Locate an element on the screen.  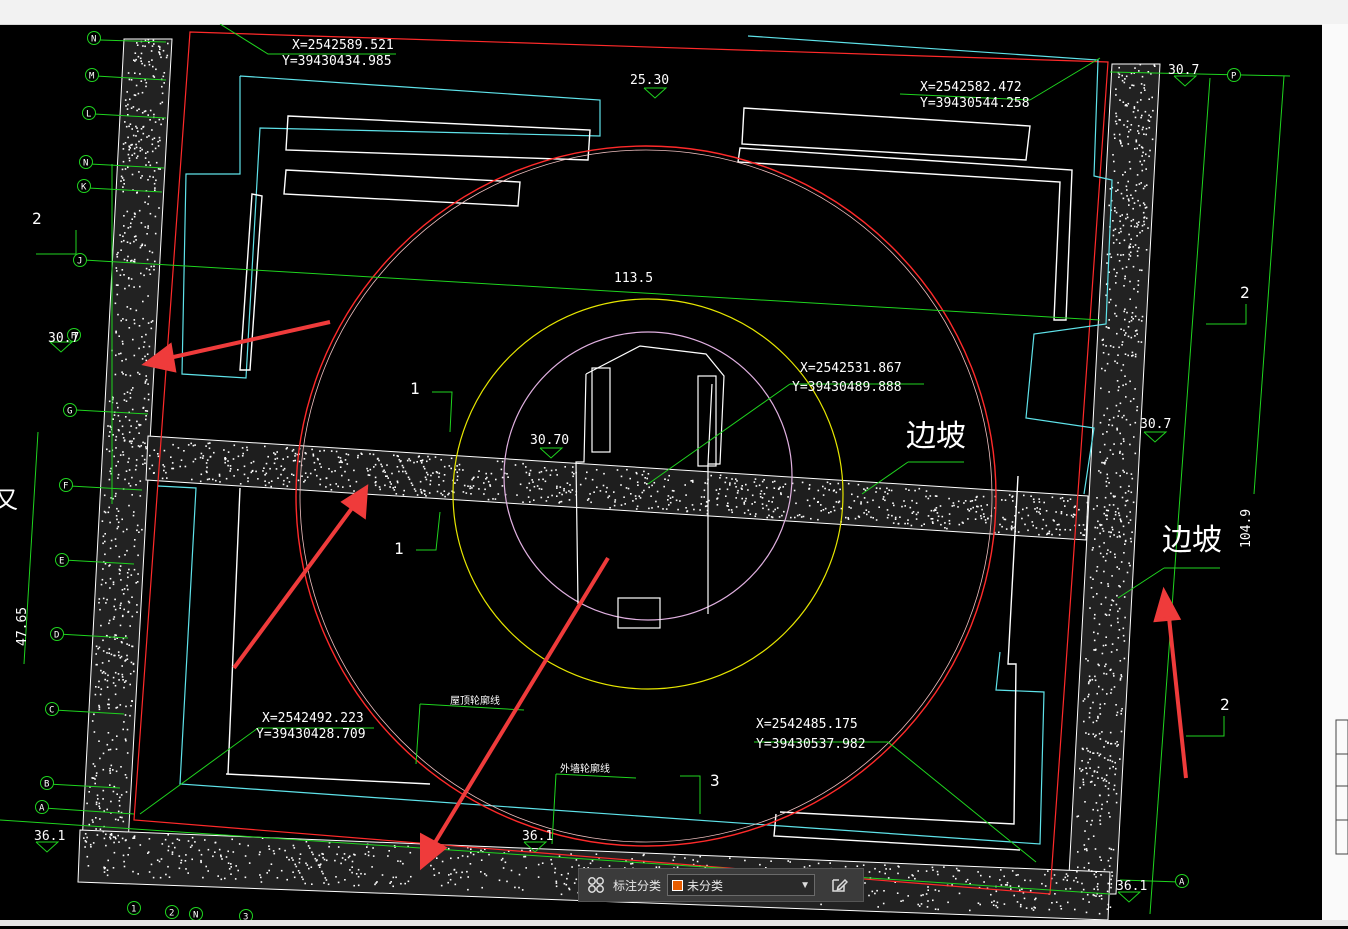
left-edge-glyph: 又 is located at coordinates (9, 500).